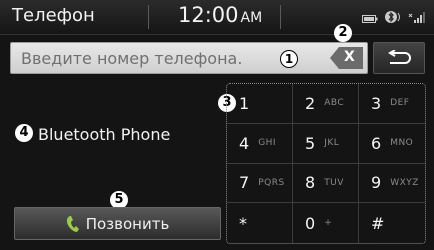 This screenshot has width=434, height=250. I want to click on key-star: *, so click(260, 223).